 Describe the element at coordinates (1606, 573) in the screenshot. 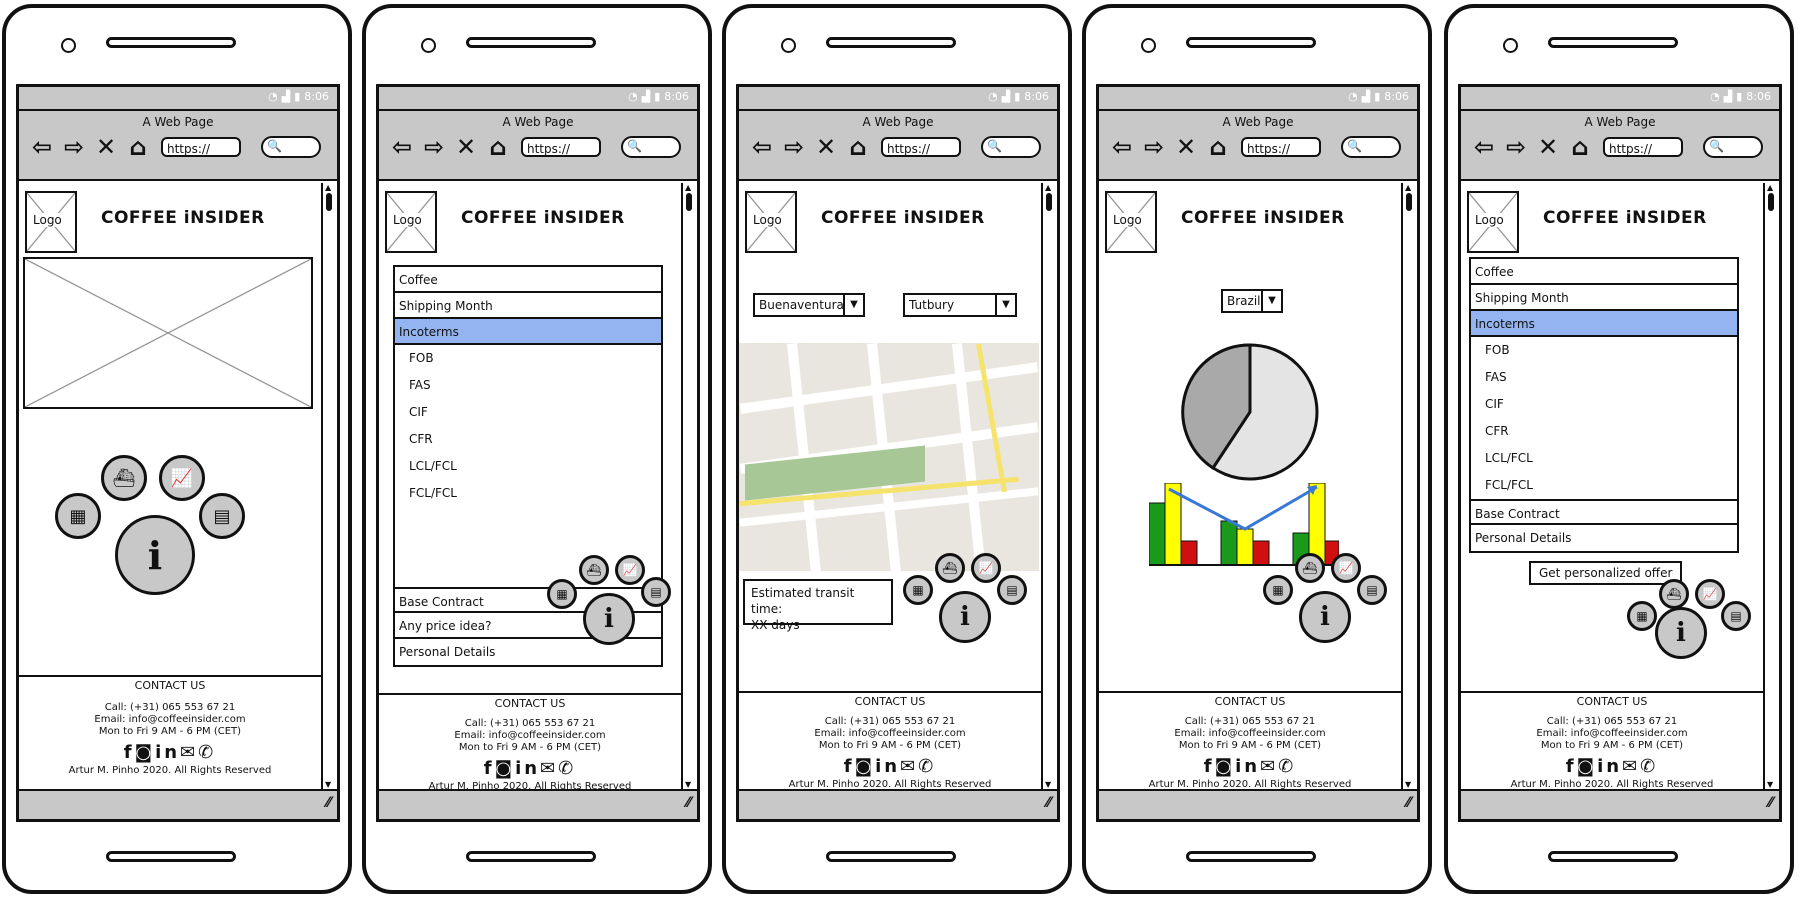

I see `get-offer-button: Get personalized offer` at that location.